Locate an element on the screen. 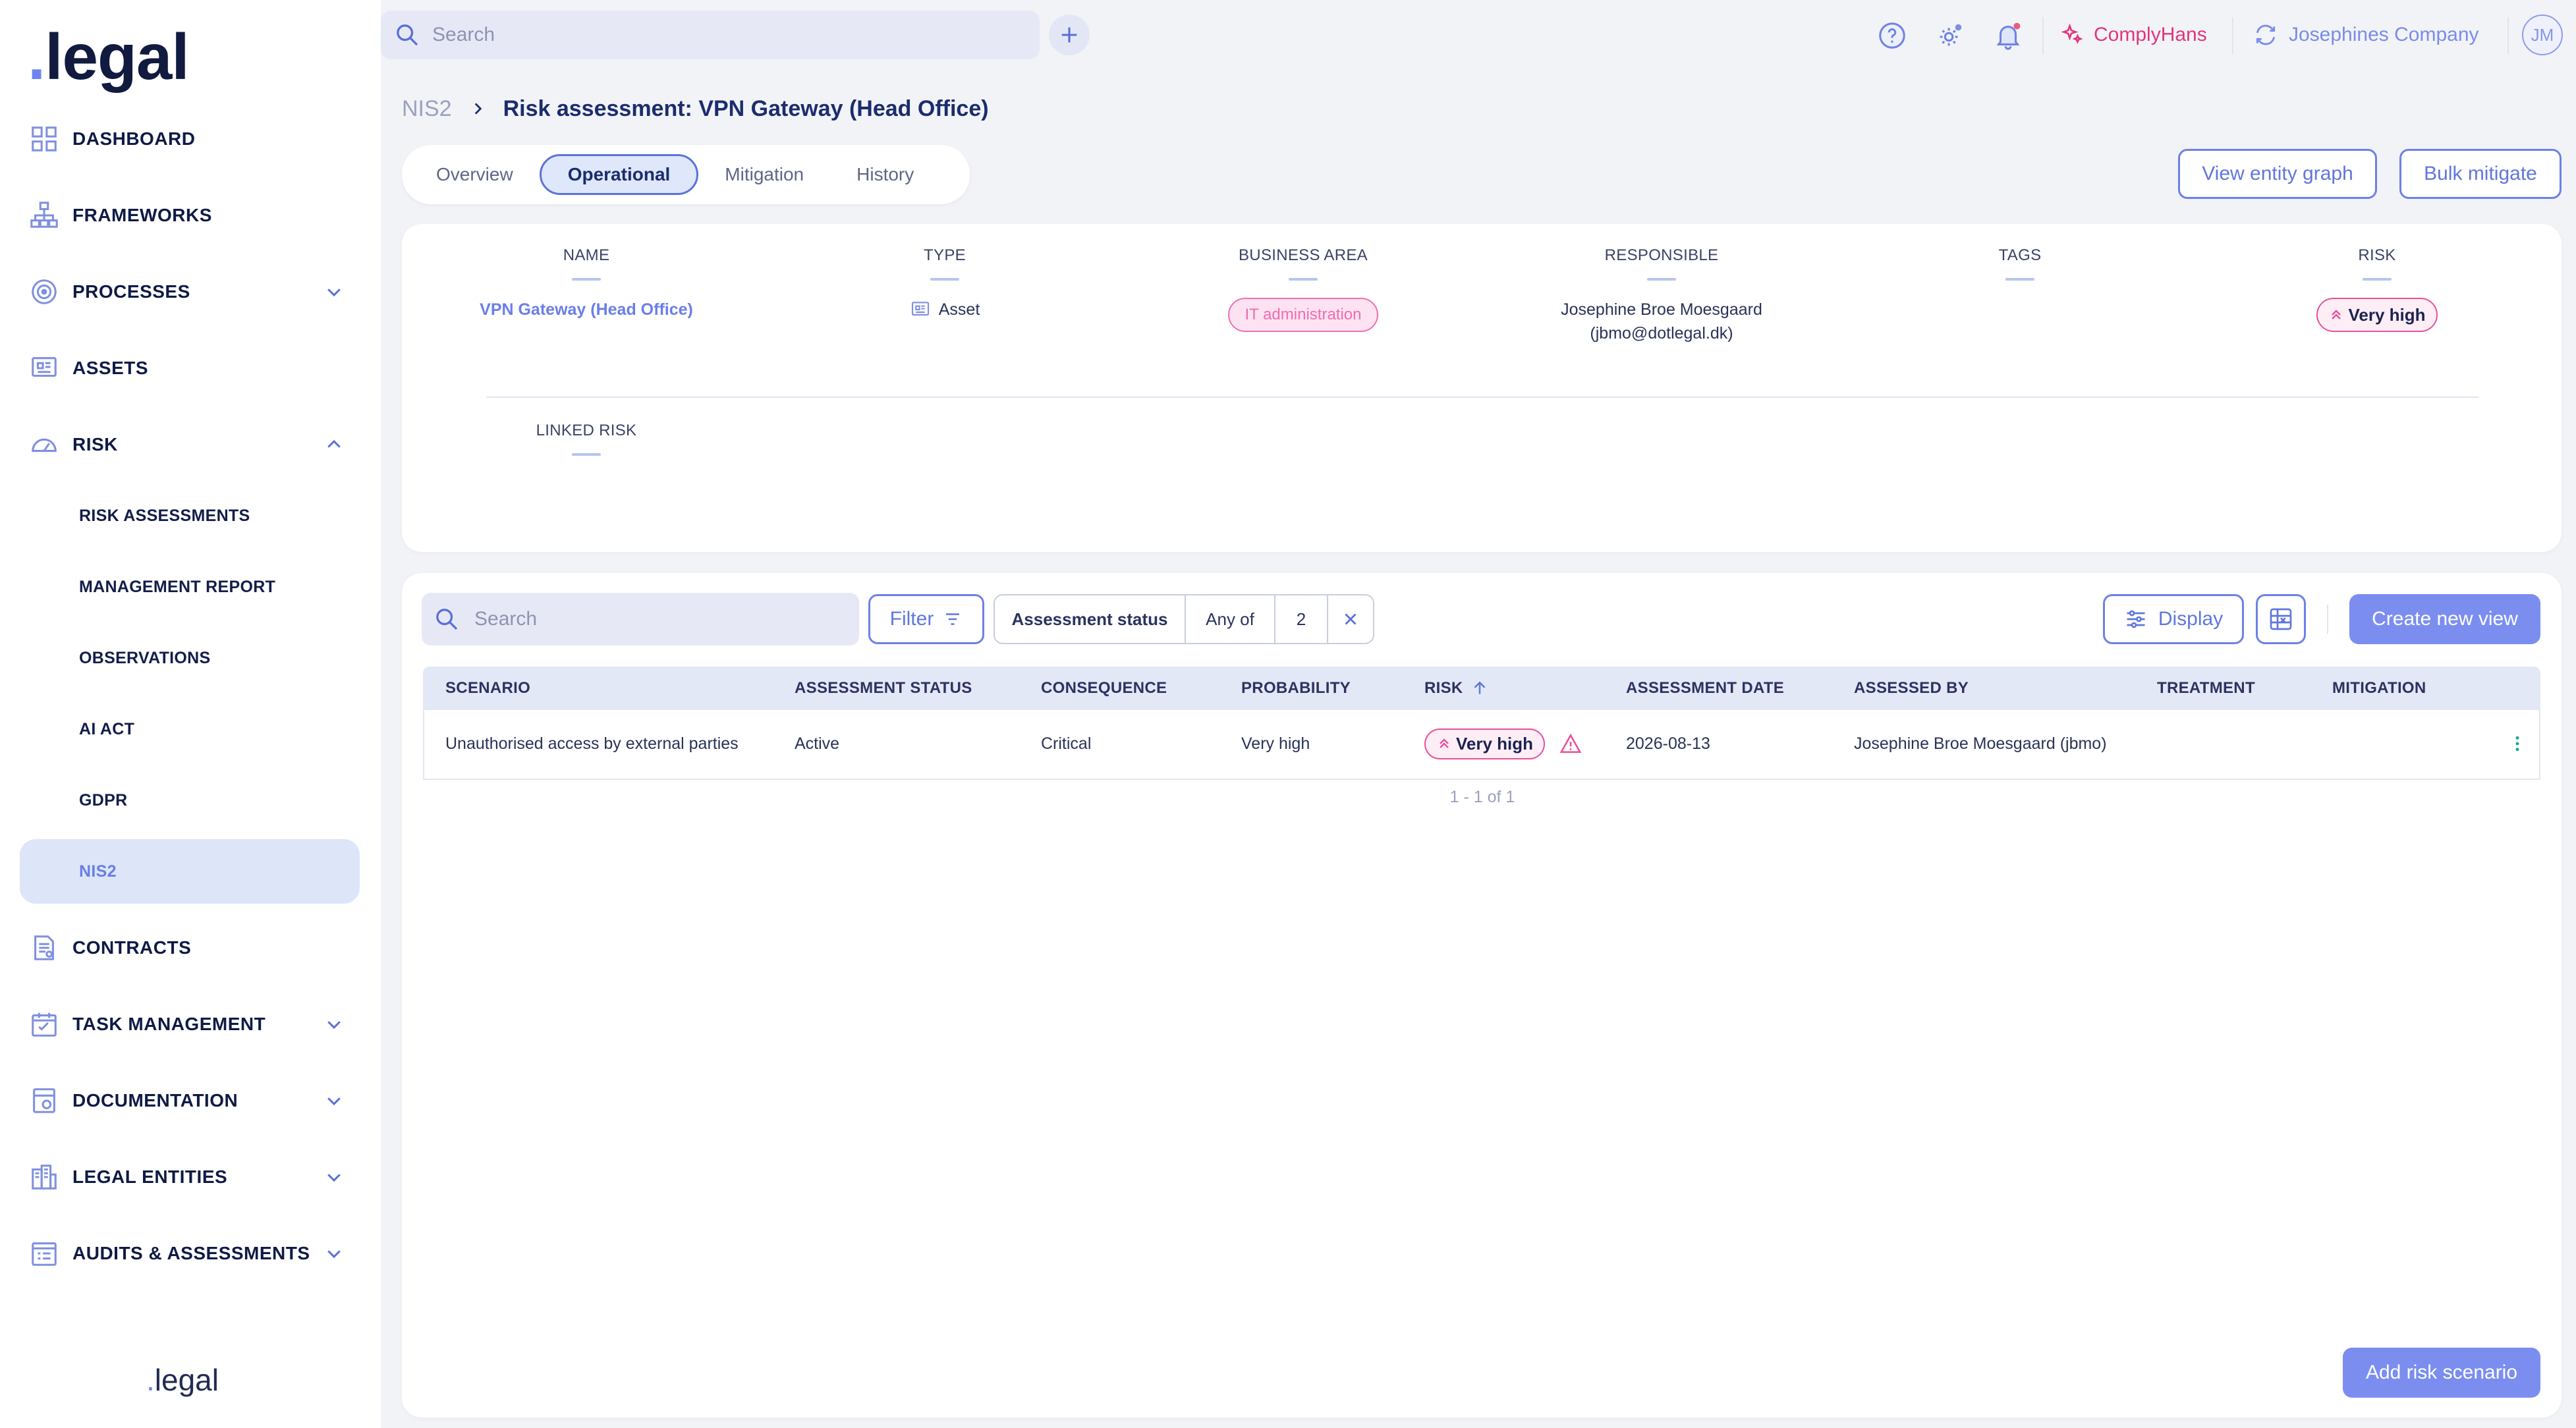  tab-operational: Operational is located at coordinates (619, 174).